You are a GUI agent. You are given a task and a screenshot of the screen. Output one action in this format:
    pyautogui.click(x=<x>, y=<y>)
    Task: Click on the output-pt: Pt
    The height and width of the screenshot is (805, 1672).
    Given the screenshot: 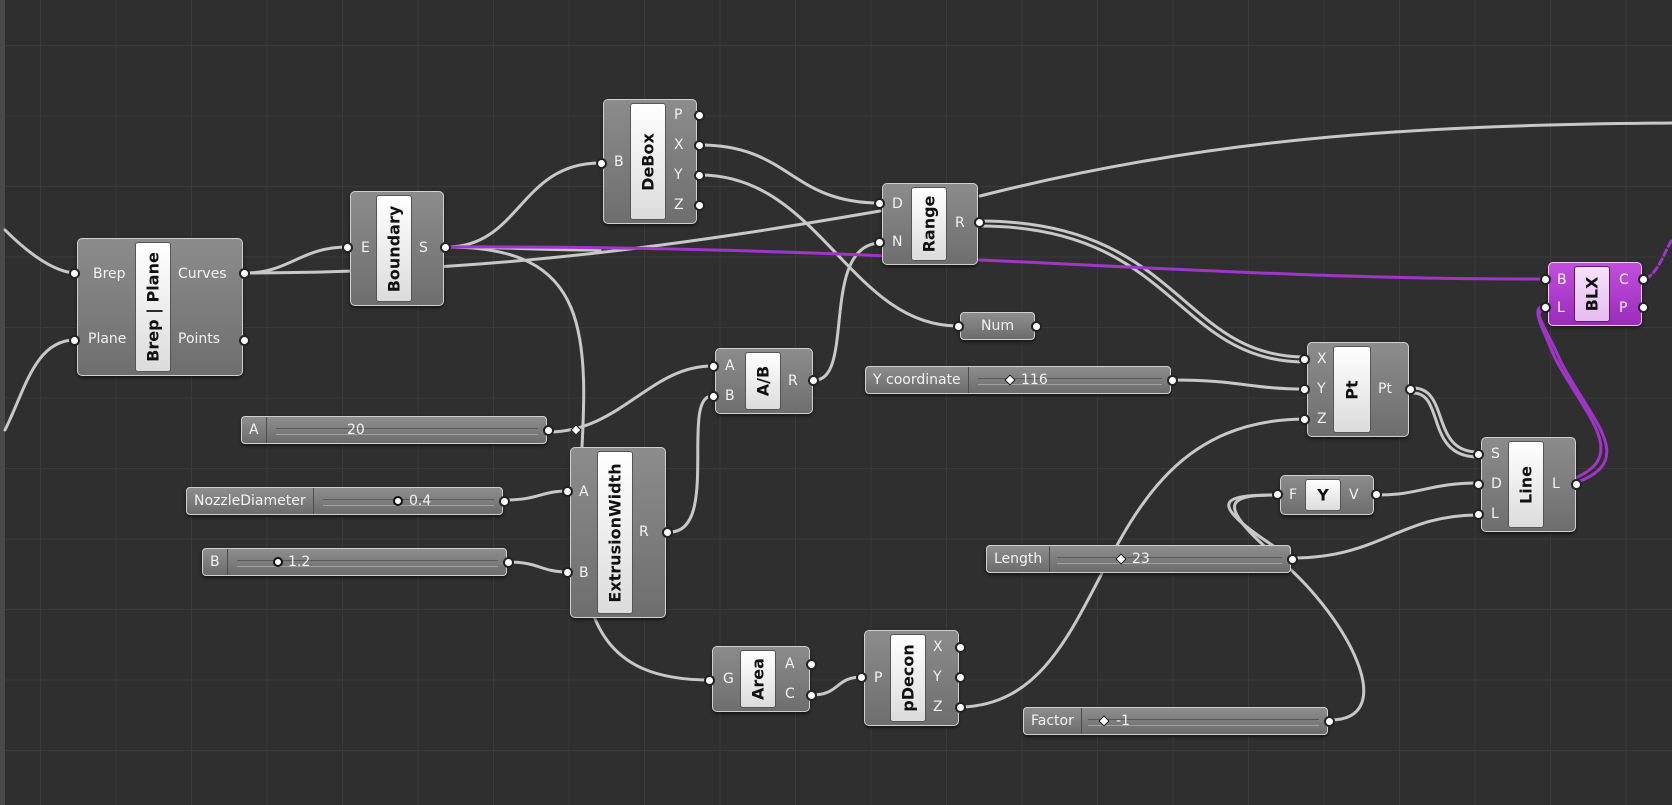 What is the action you would take?
    pyautogui.click(x=1385, y=389)
    